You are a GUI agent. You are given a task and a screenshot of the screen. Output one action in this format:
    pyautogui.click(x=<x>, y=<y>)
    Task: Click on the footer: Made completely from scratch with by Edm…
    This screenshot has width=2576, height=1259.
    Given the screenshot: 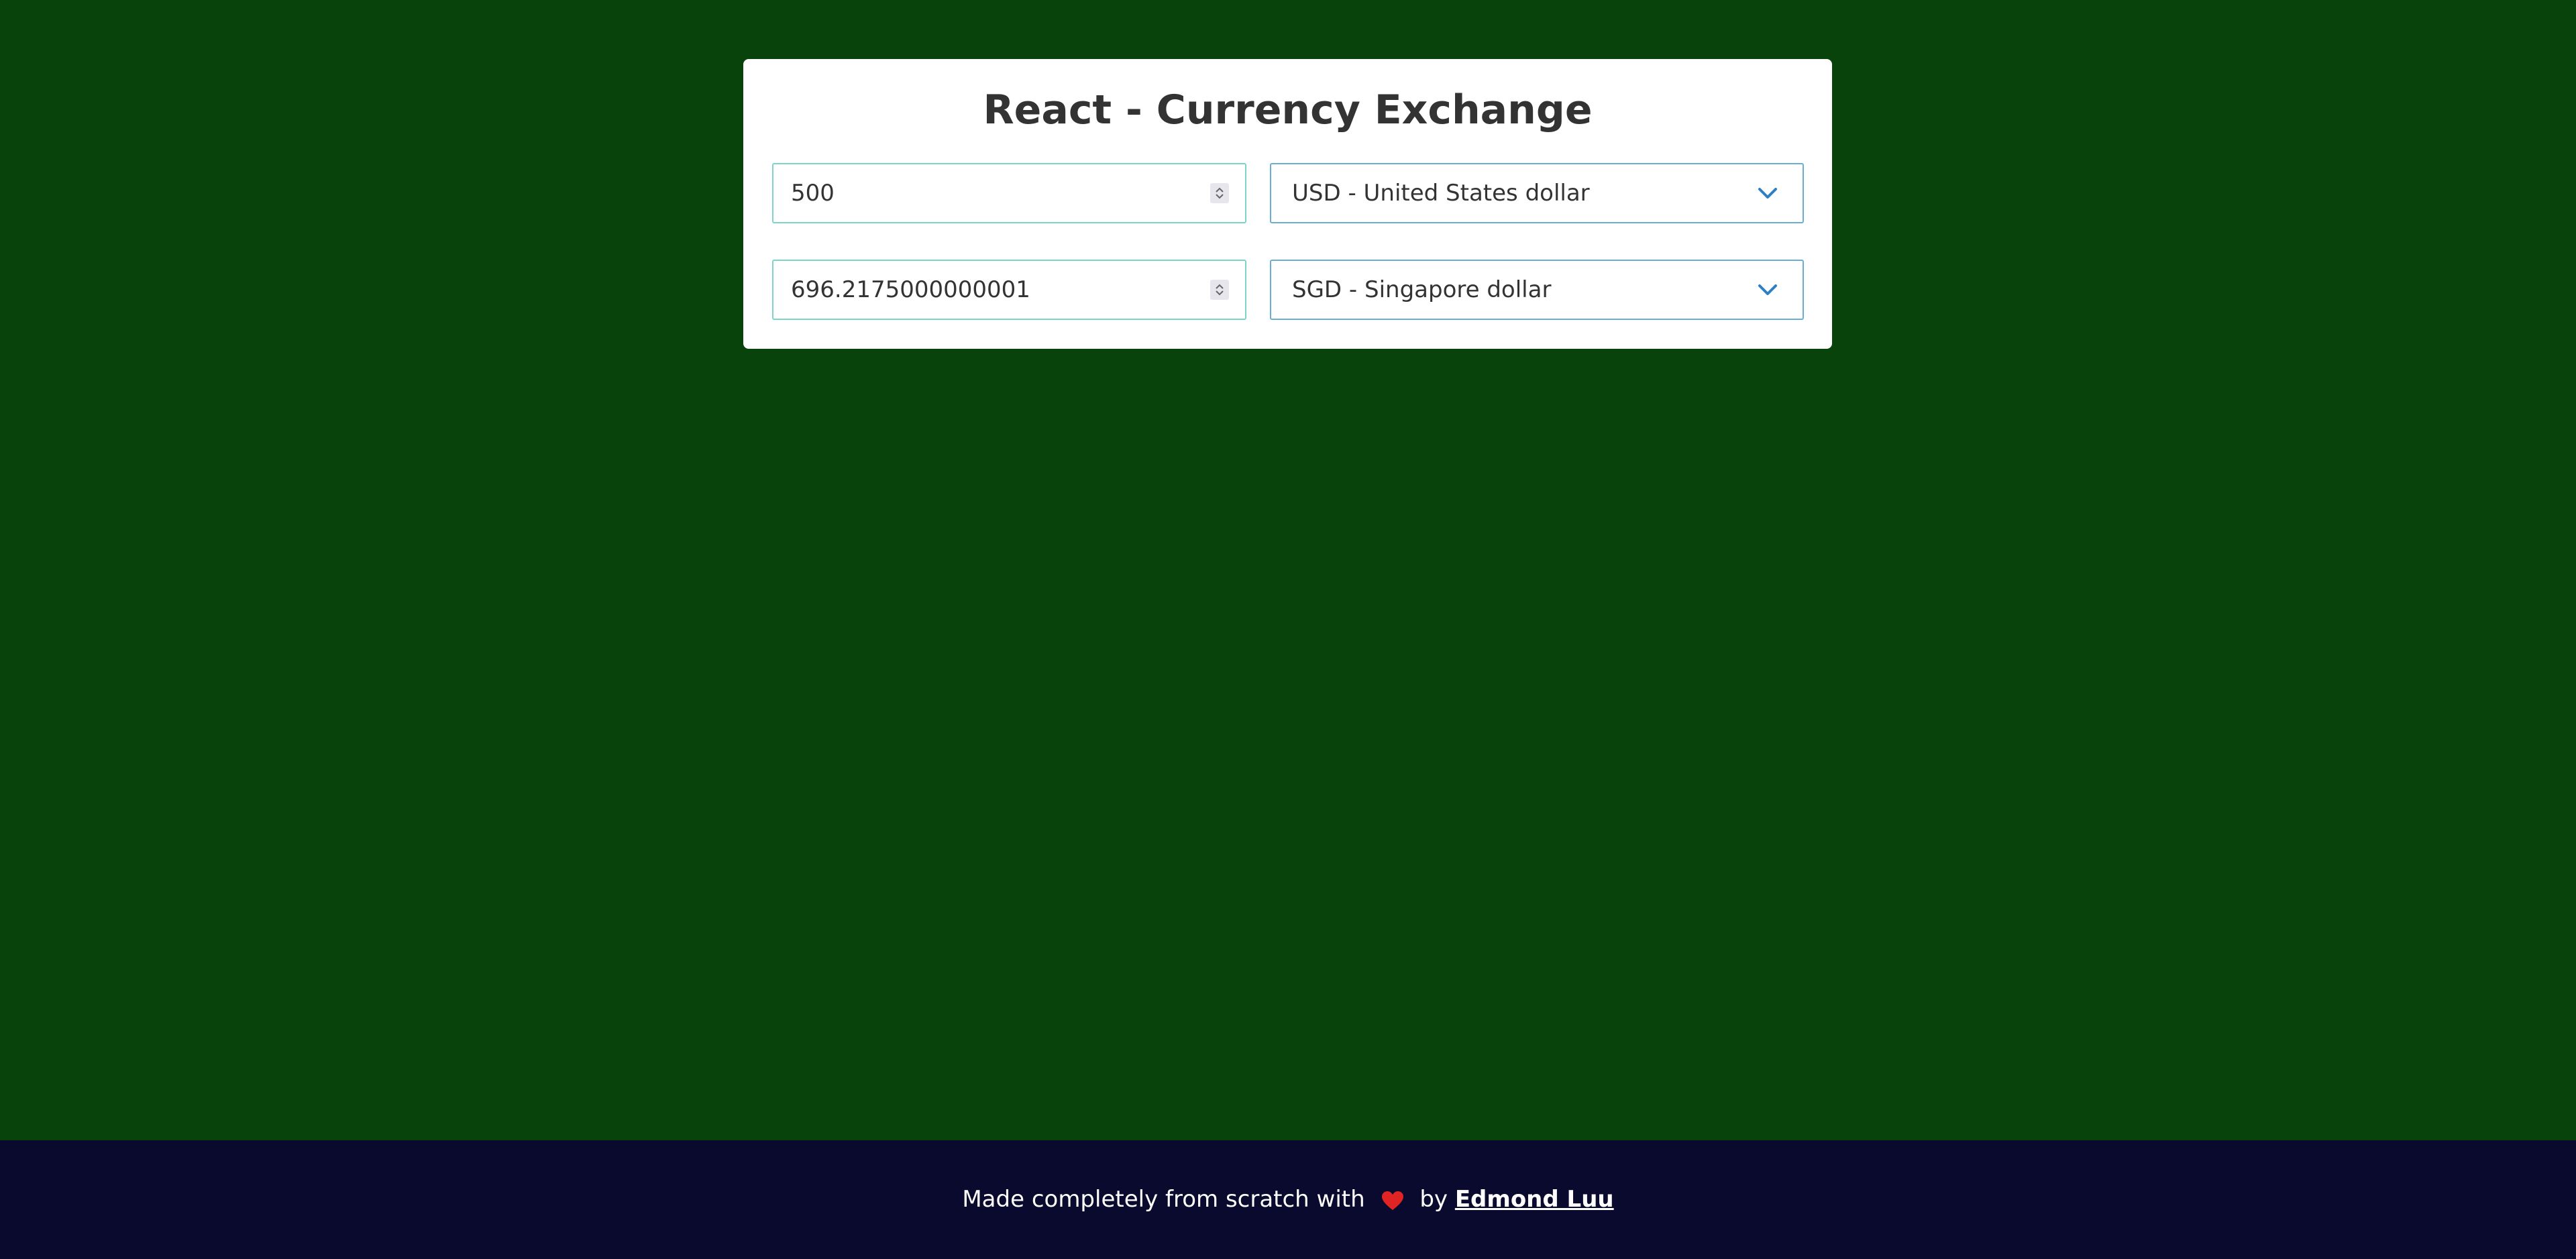 What is the action you would take?
    pyautogui.click(x=1288, y=1199)
    